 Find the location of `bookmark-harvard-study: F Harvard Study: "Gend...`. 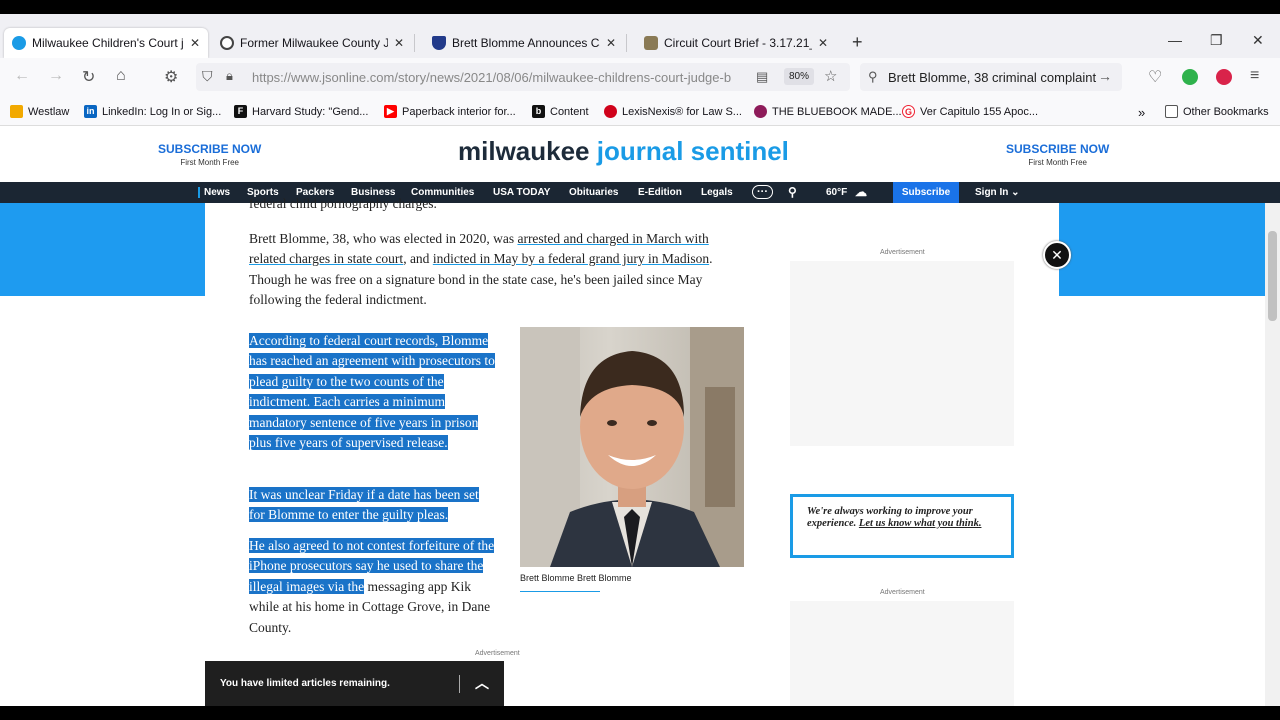

bookmark-harvard-study: F Harvard Study: "Gend... is located at coordinates (301, 111).